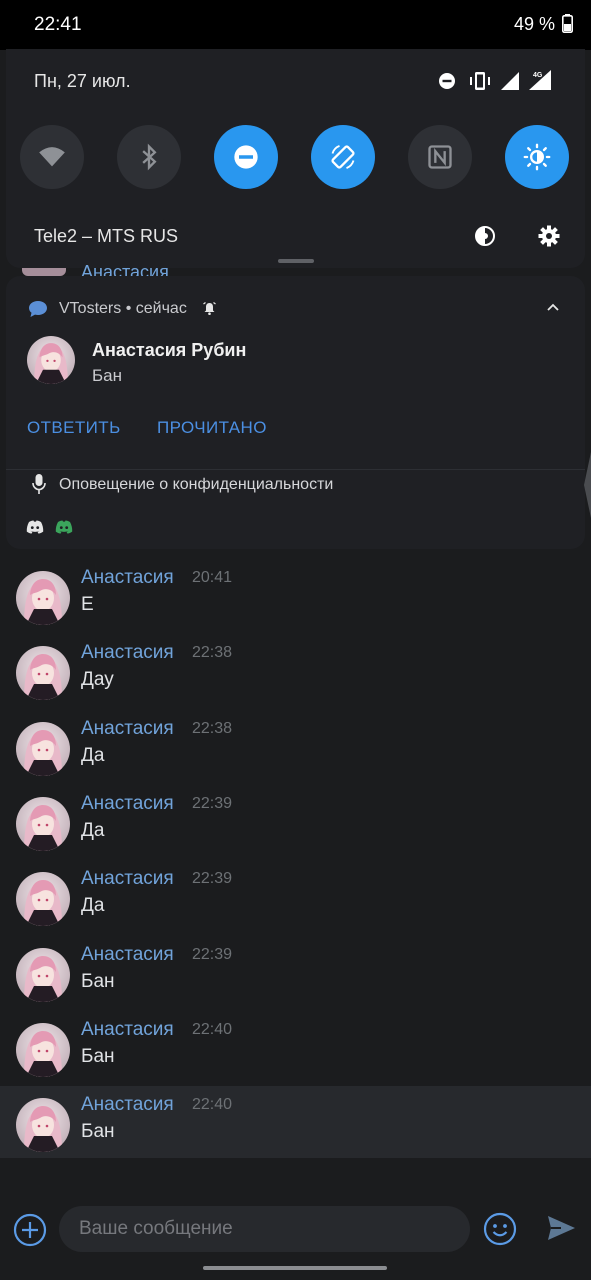 This screenshot has height=1280, width=591. Describe the element at coordinates (209, 308) in the screenshot. I see `alarm-bell-icon` at that location.